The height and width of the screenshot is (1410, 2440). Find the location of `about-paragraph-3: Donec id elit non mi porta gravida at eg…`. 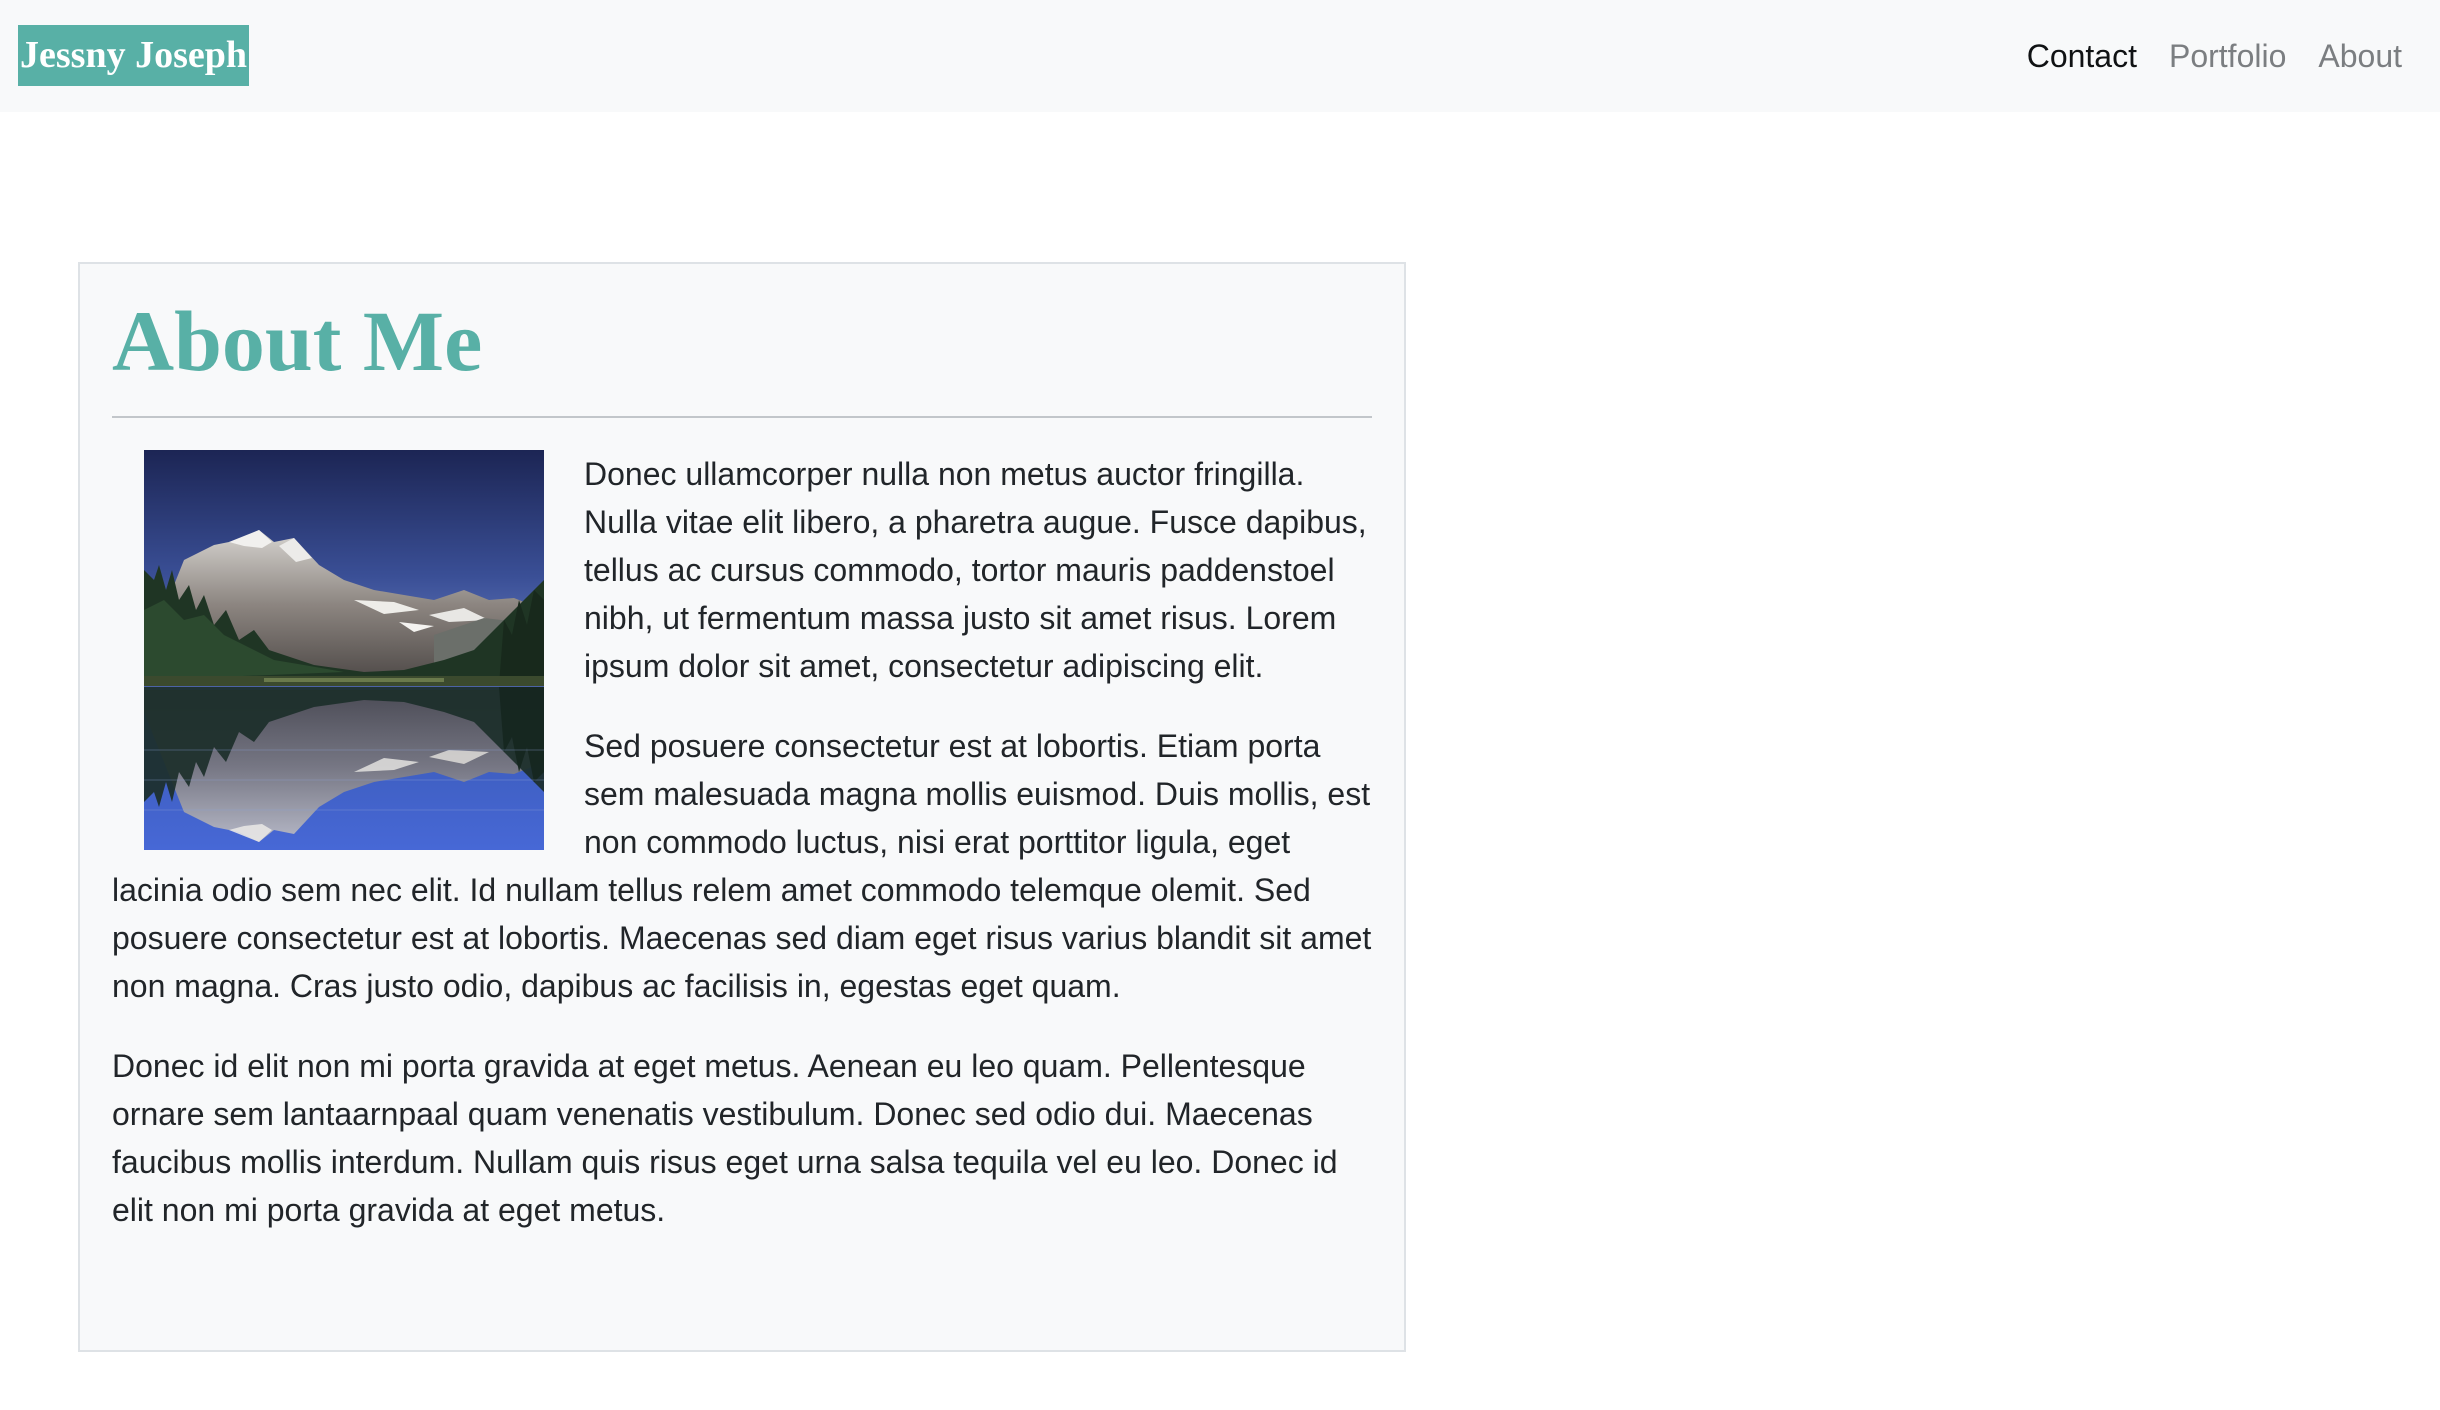

about-paragraph-3: Donec id elit non mi porta gravida at eg… is located at coordinates (725, 1138).